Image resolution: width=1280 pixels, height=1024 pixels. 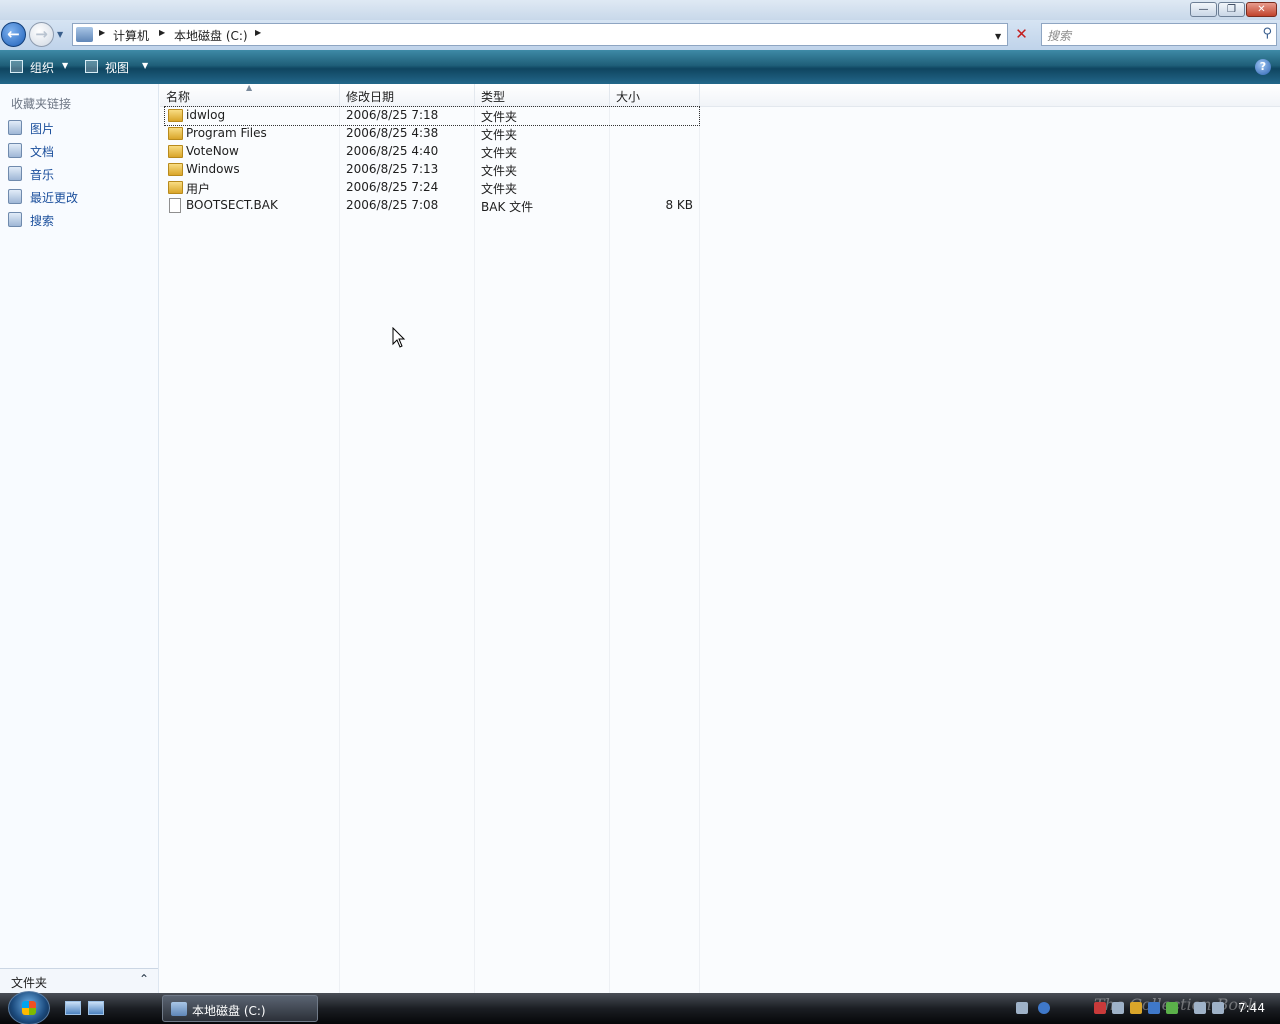 I want to click on column-header-date-modified: 修改日期, so click(x=407, y=95).